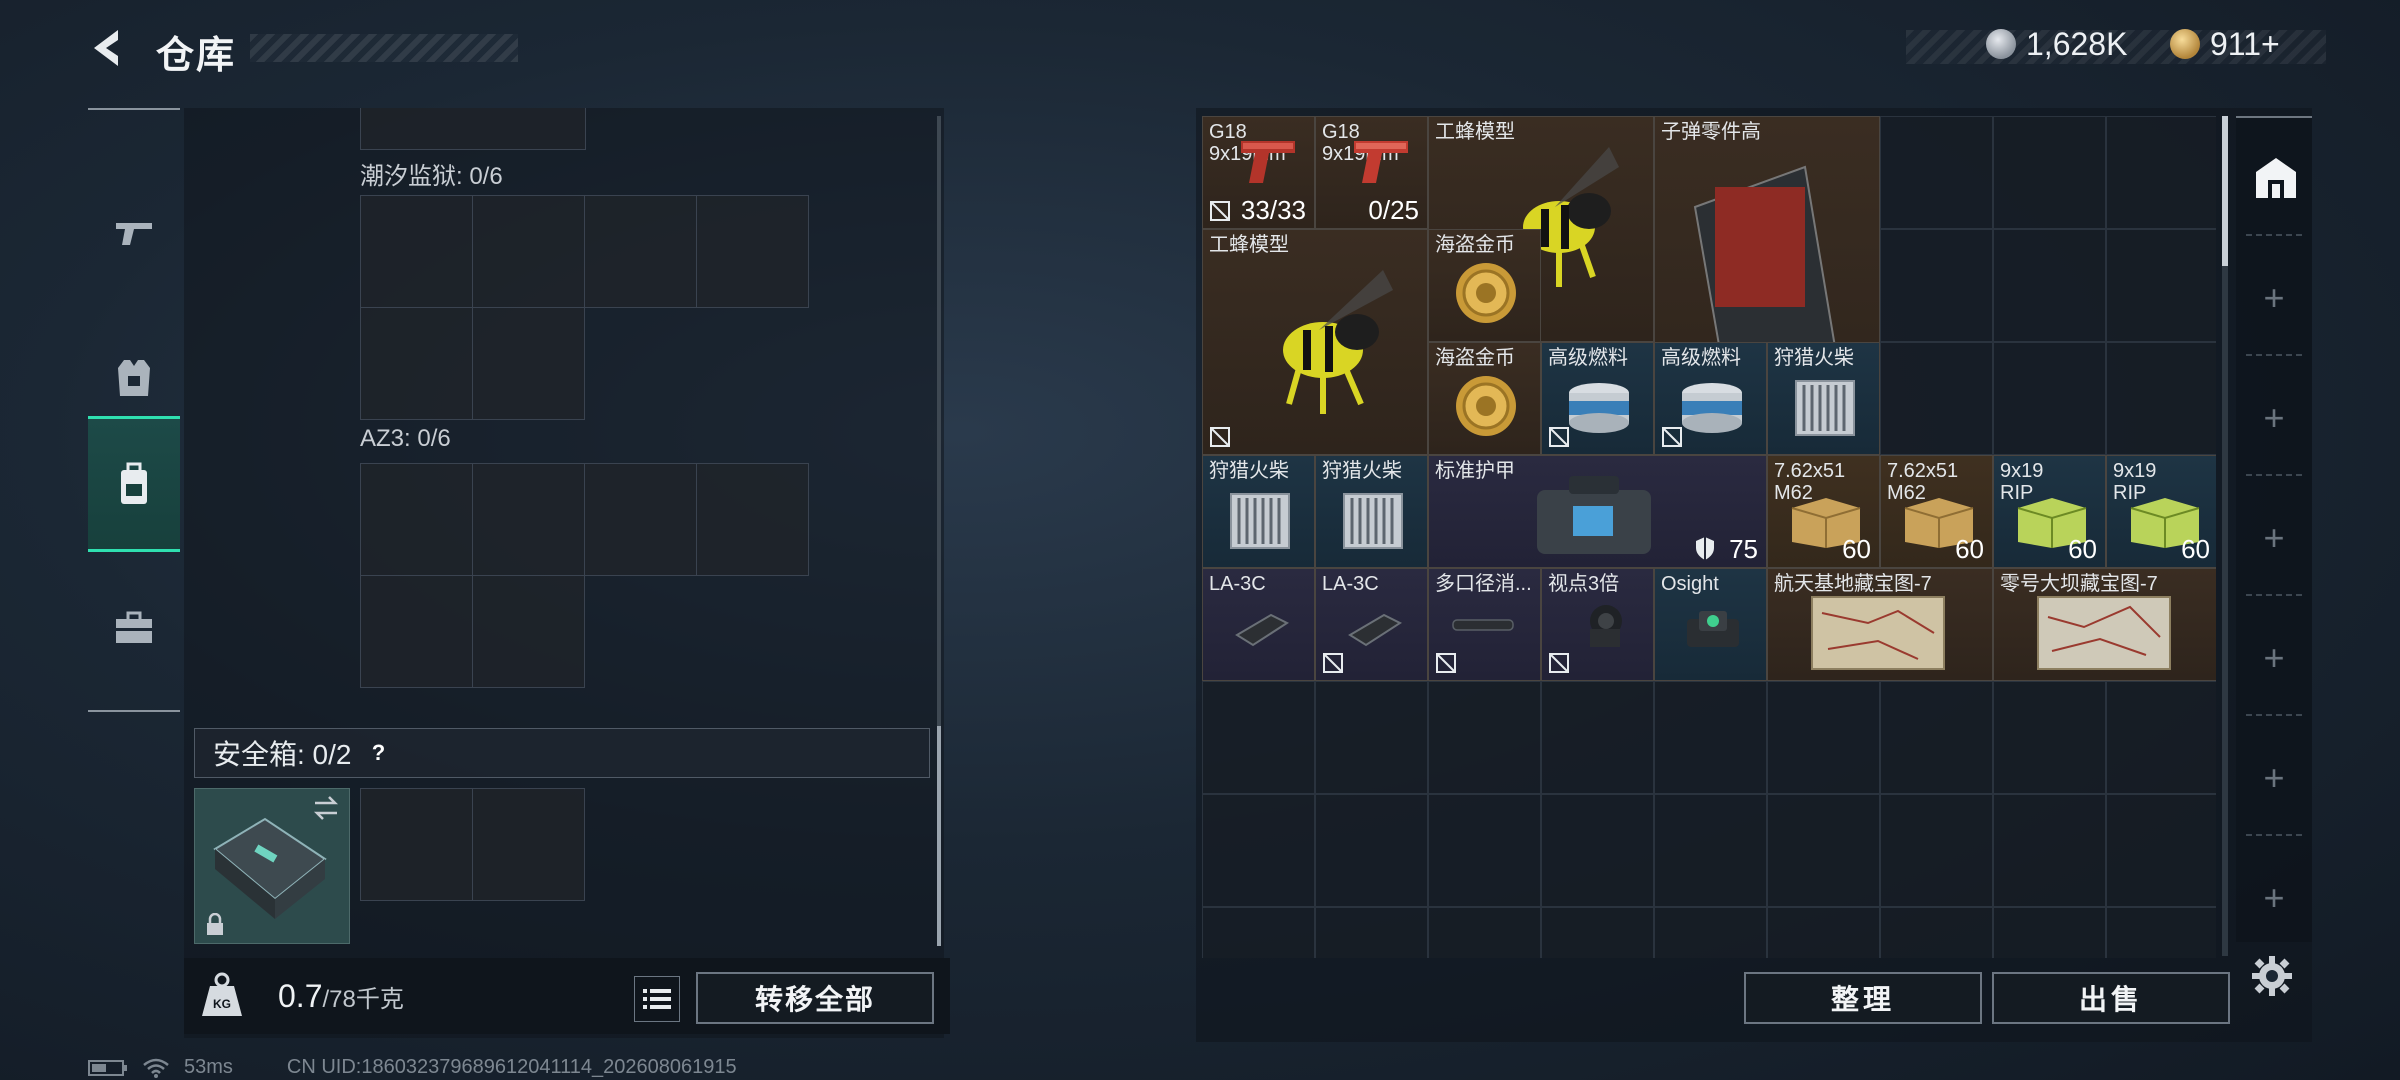  Describe the element at coordinates (939, 531) in the screenshot. I see `left-scrollbar` at that location.